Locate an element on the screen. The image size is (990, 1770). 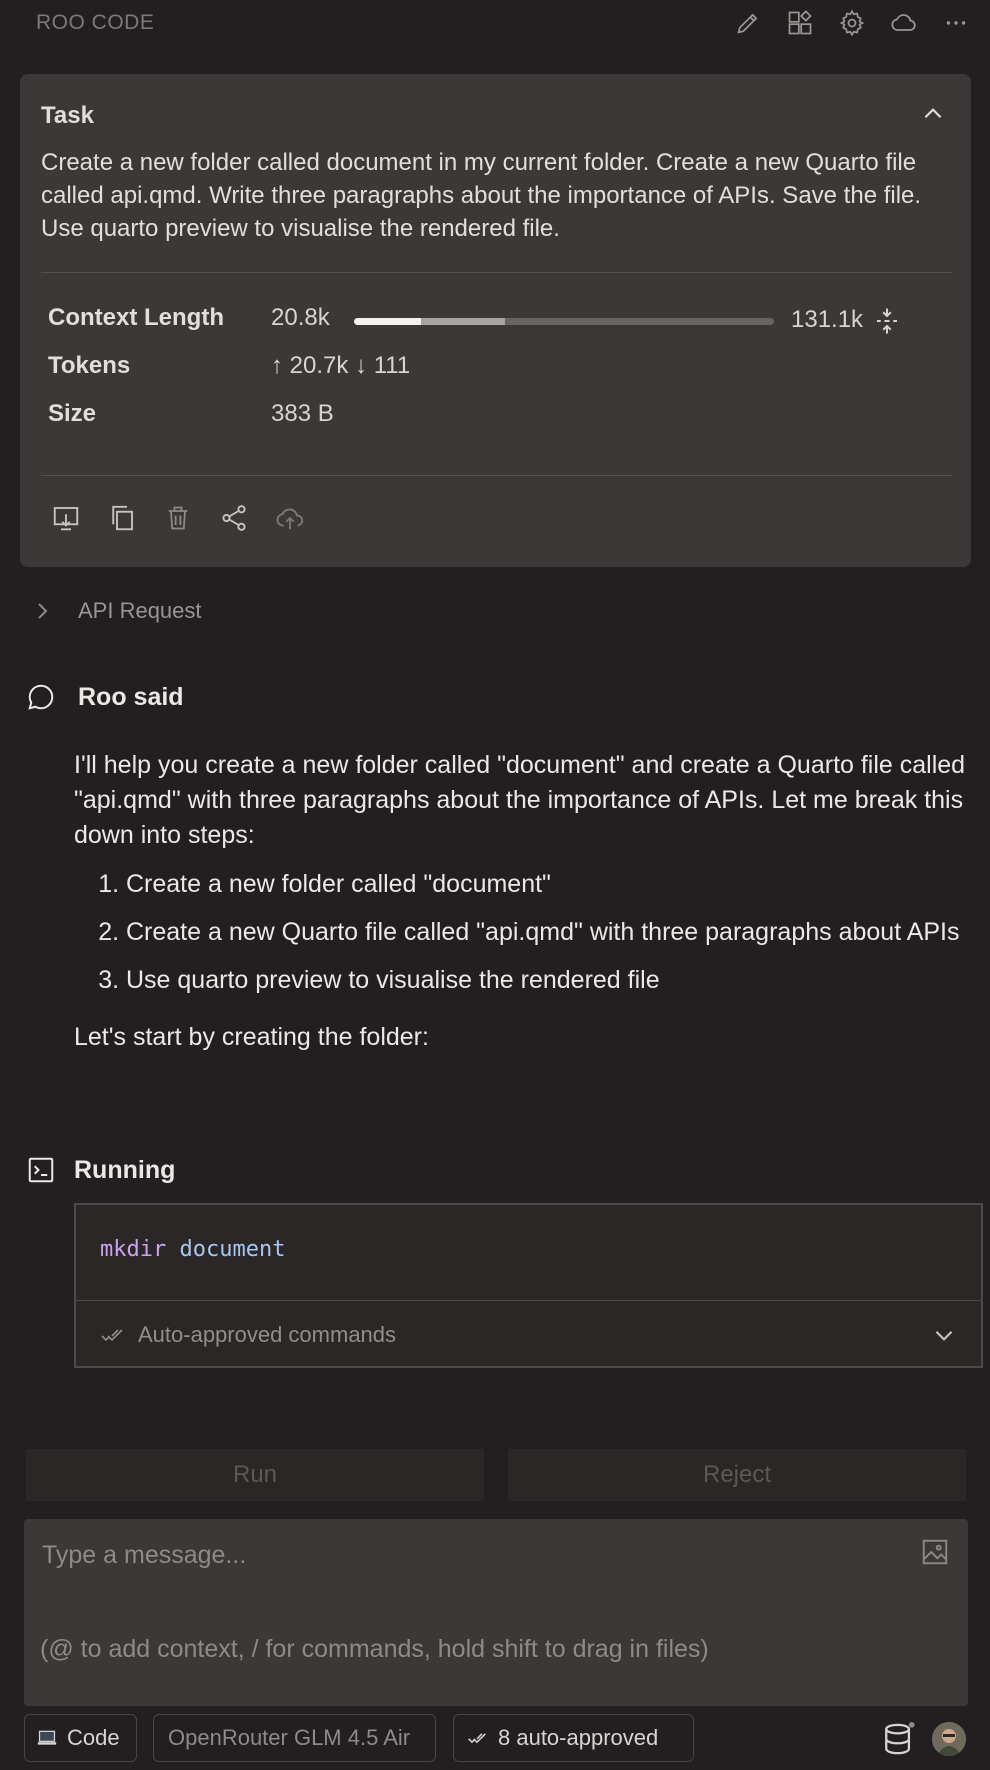
avatar is located at coordinates (949, 1739).